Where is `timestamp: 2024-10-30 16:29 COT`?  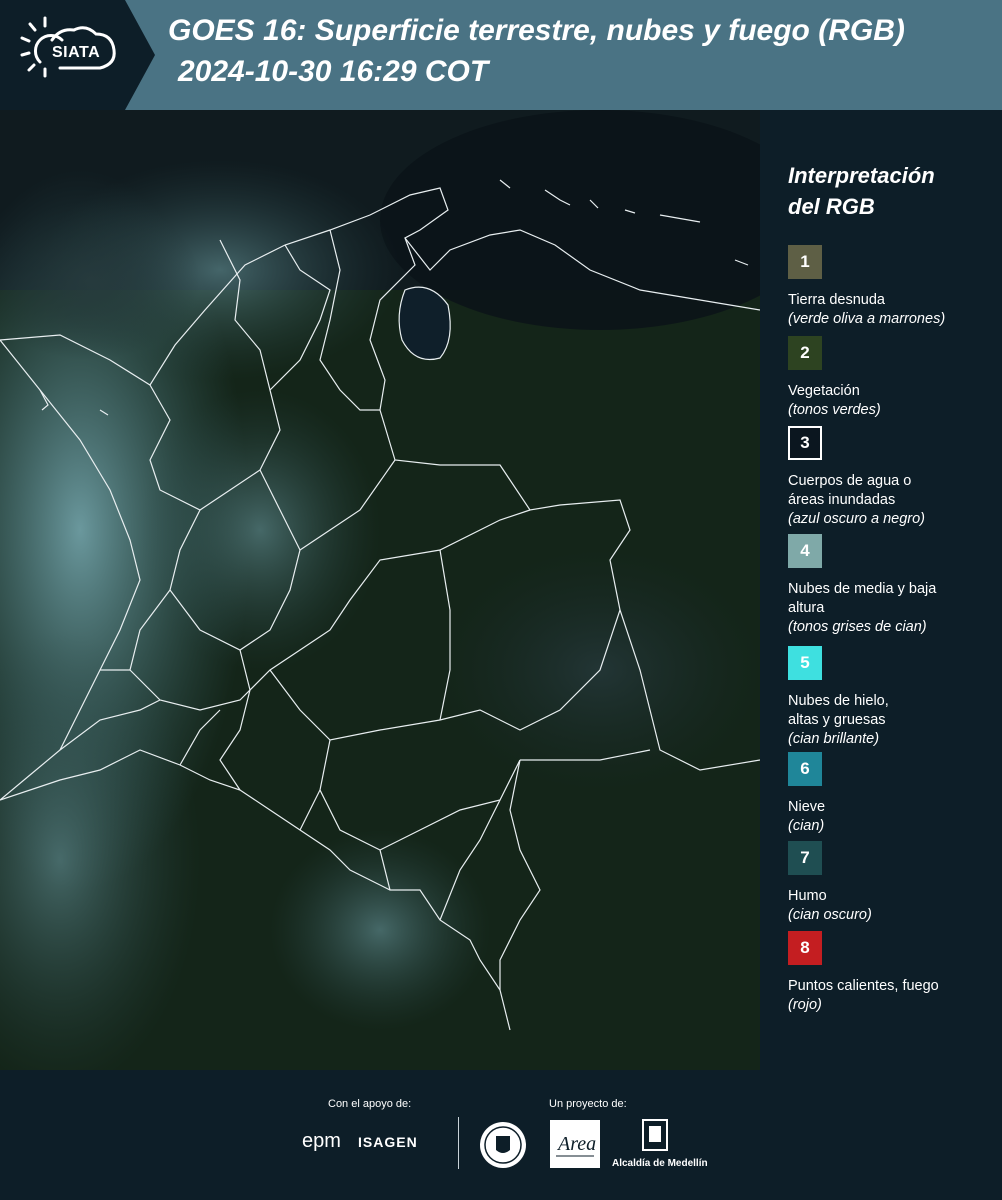
timestamp: 2024-10-30 16:29 COT is located at coordinates (333, 71).